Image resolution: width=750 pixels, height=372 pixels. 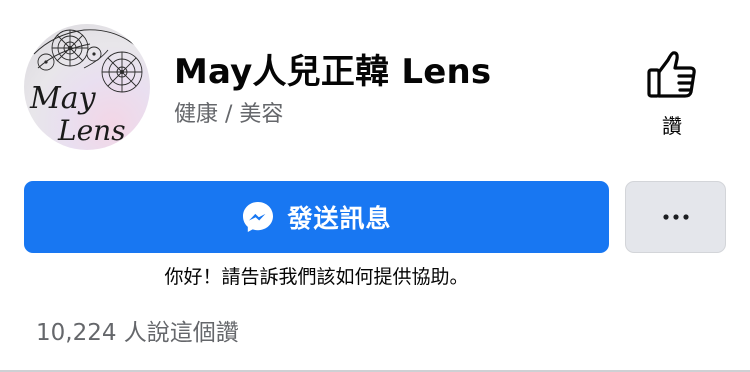 What do you see at coordinates (339, 218) in the screenshot?
I see `send-message-label: 發送訊息` at bounding box center [339, 218].